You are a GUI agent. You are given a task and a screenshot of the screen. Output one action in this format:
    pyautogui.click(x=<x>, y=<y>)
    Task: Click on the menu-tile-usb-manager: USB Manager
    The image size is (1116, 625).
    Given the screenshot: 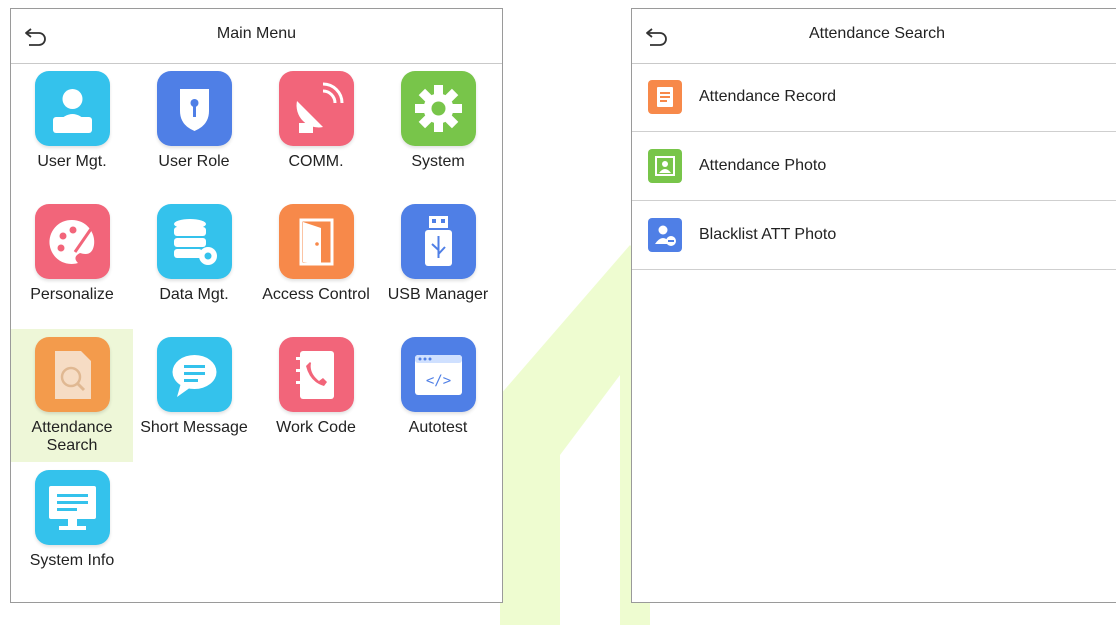 What is the action you would take?
    pyautogui.click(x=438, y=262)
    